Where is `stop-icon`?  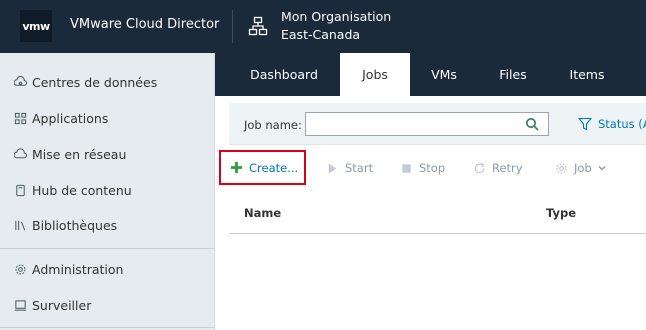
stop-icon is located at coordinates (406, 168).